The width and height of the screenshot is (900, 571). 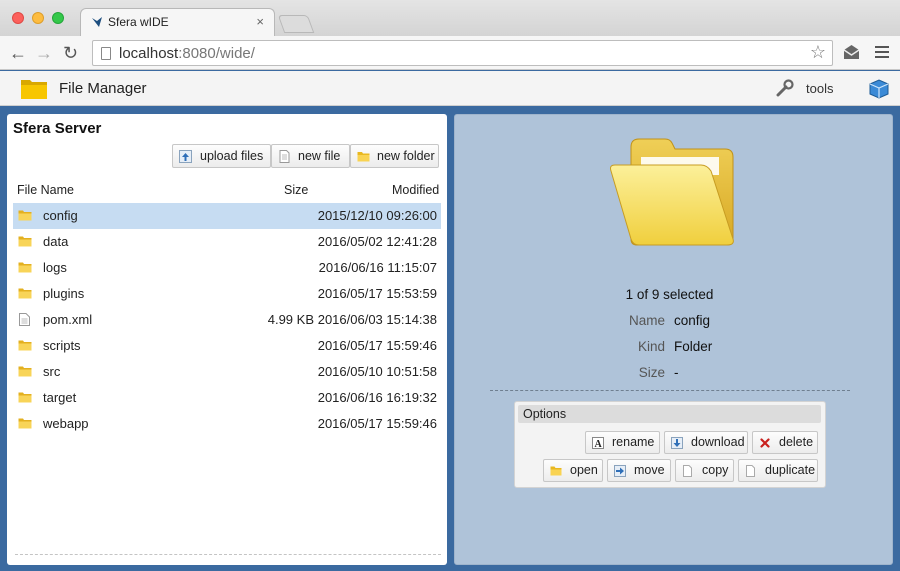 I want to click on prop-kind-value: Folder, so click(x=693, y=346).